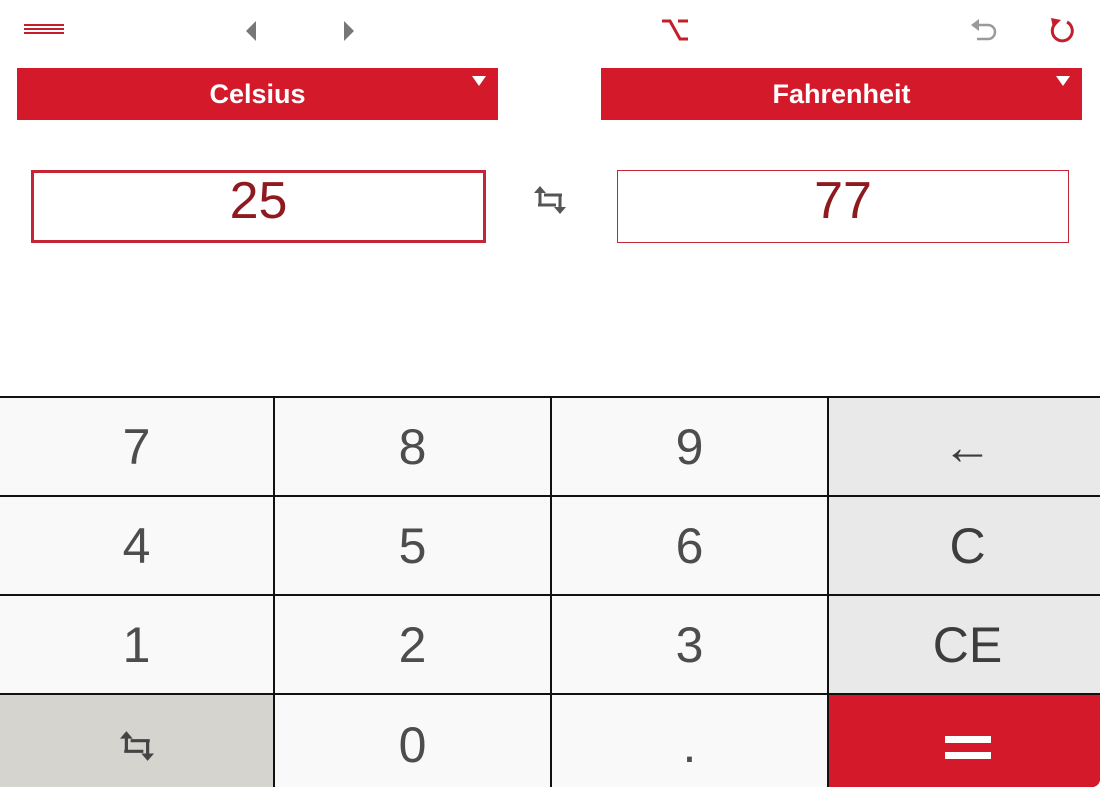 The image size is (1100, 787). Describe the element at coordinates (258, 200) in the screenshot. I see `from-value: 25` at that location.